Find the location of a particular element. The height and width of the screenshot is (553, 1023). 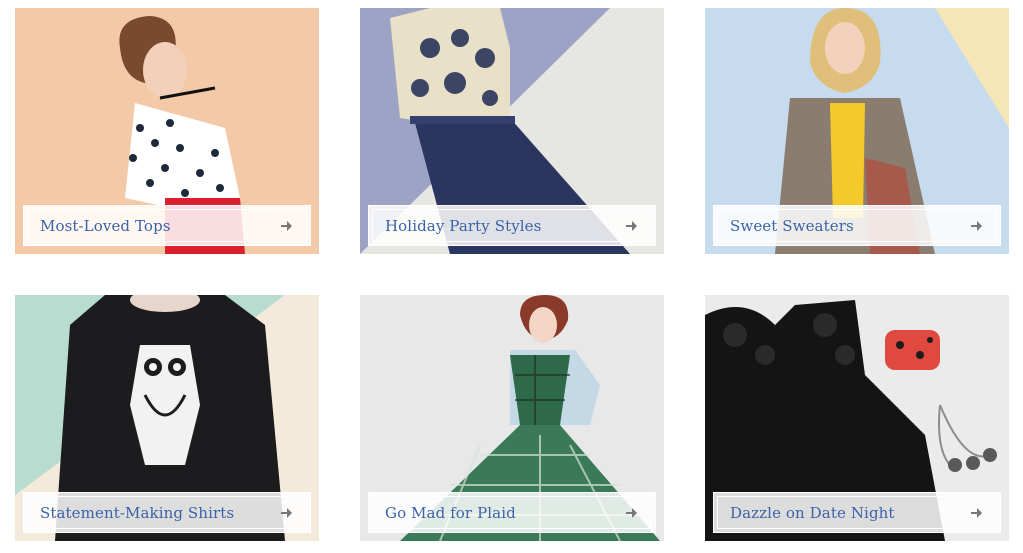

category-label-box: Holiday Party Styles is located at coordinates (512, 225).